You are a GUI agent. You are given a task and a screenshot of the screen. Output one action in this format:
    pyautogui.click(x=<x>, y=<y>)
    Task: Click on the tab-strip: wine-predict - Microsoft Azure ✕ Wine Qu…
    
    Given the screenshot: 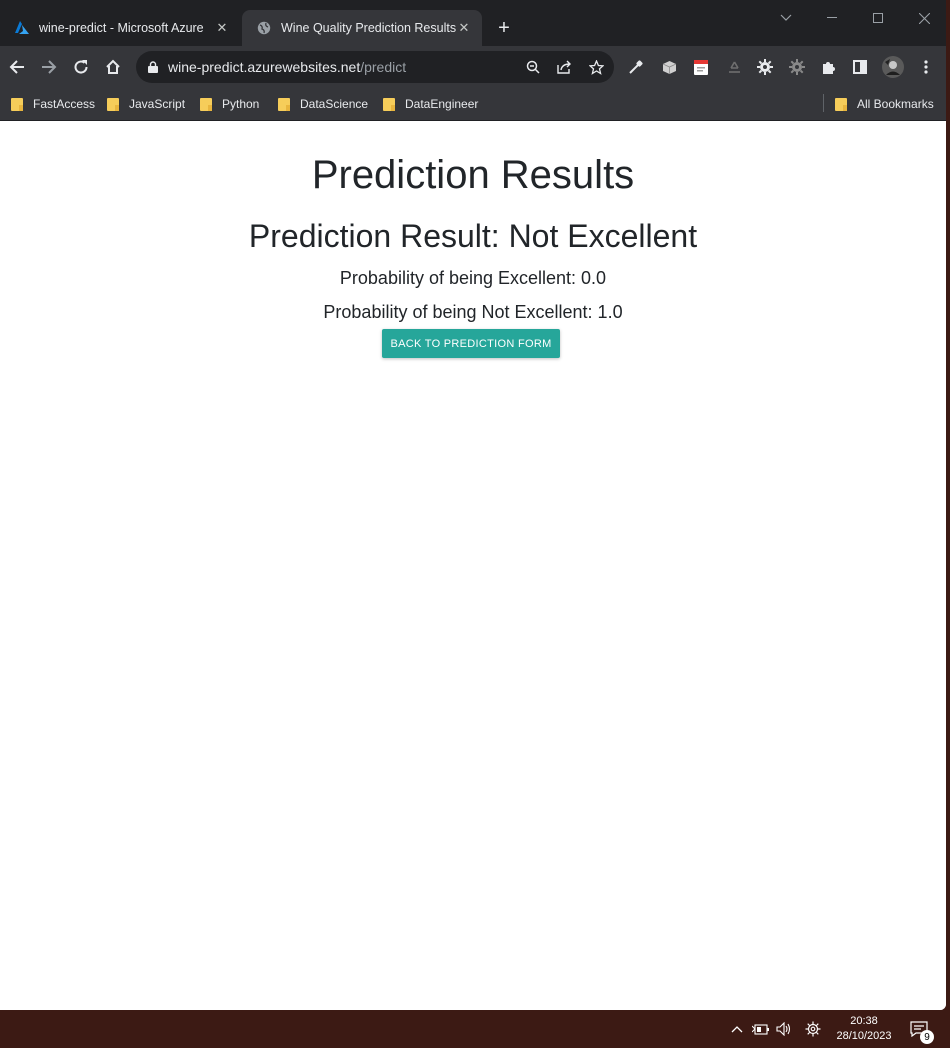 What is the action you would take?
    pyautogui.click(x=473, y=23)
    